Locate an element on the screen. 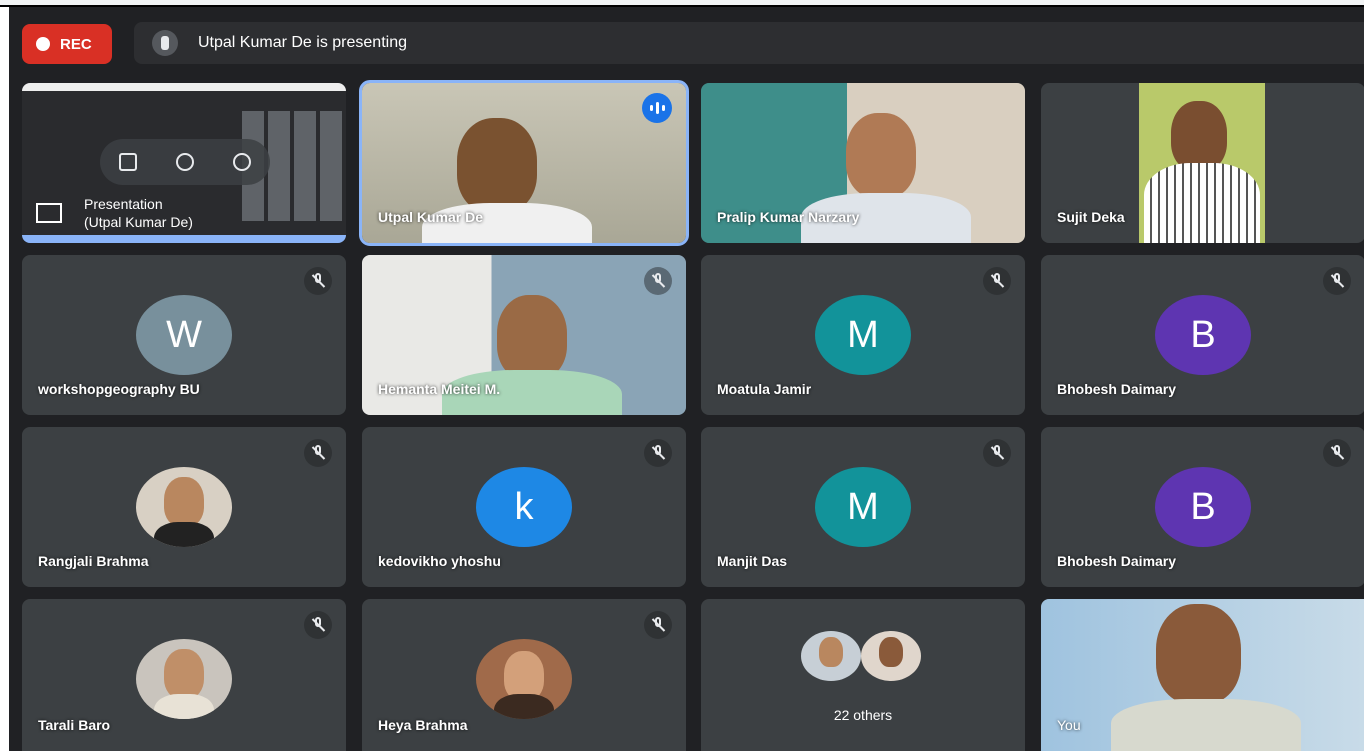 This screenshot has width=1364, height=751. participant-name: You is located at coordinates (1069, 725).